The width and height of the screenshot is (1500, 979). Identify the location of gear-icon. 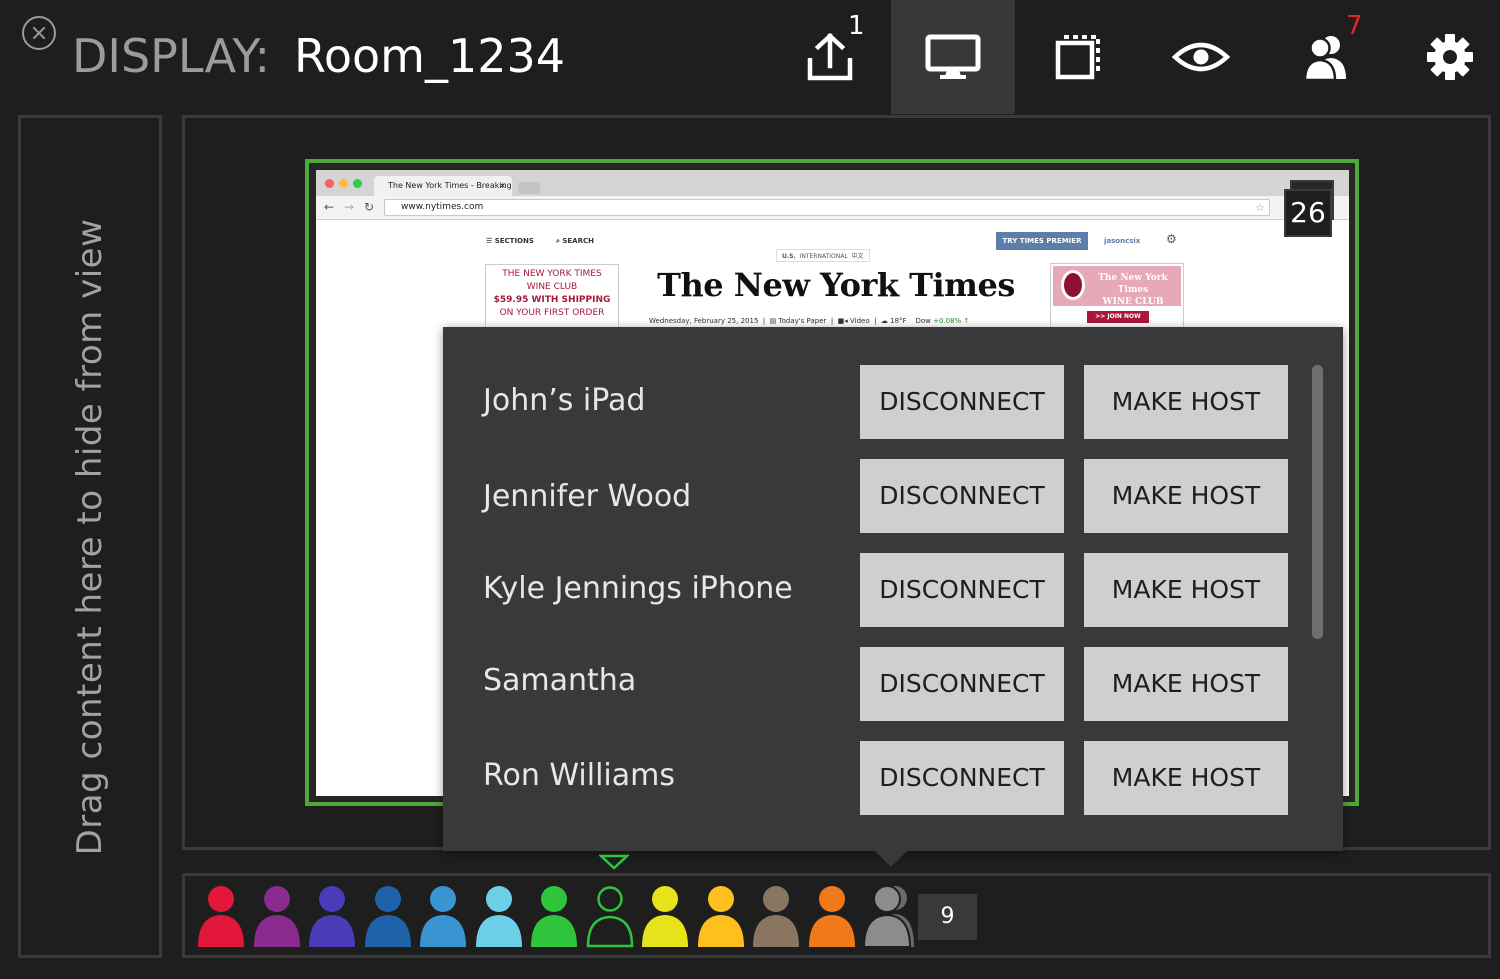
(1450, 57).